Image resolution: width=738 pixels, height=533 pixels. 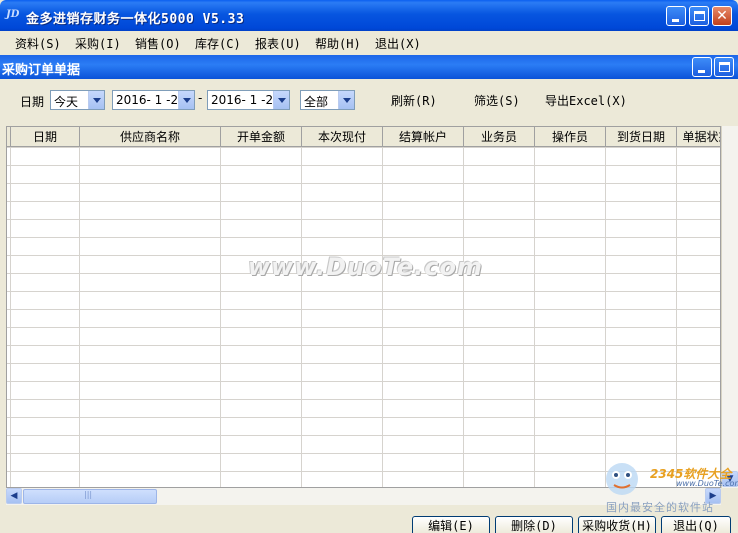 I want to click on app-title: 金多进销存财务一体化5000 V5.33, so click(x=135, y=19).